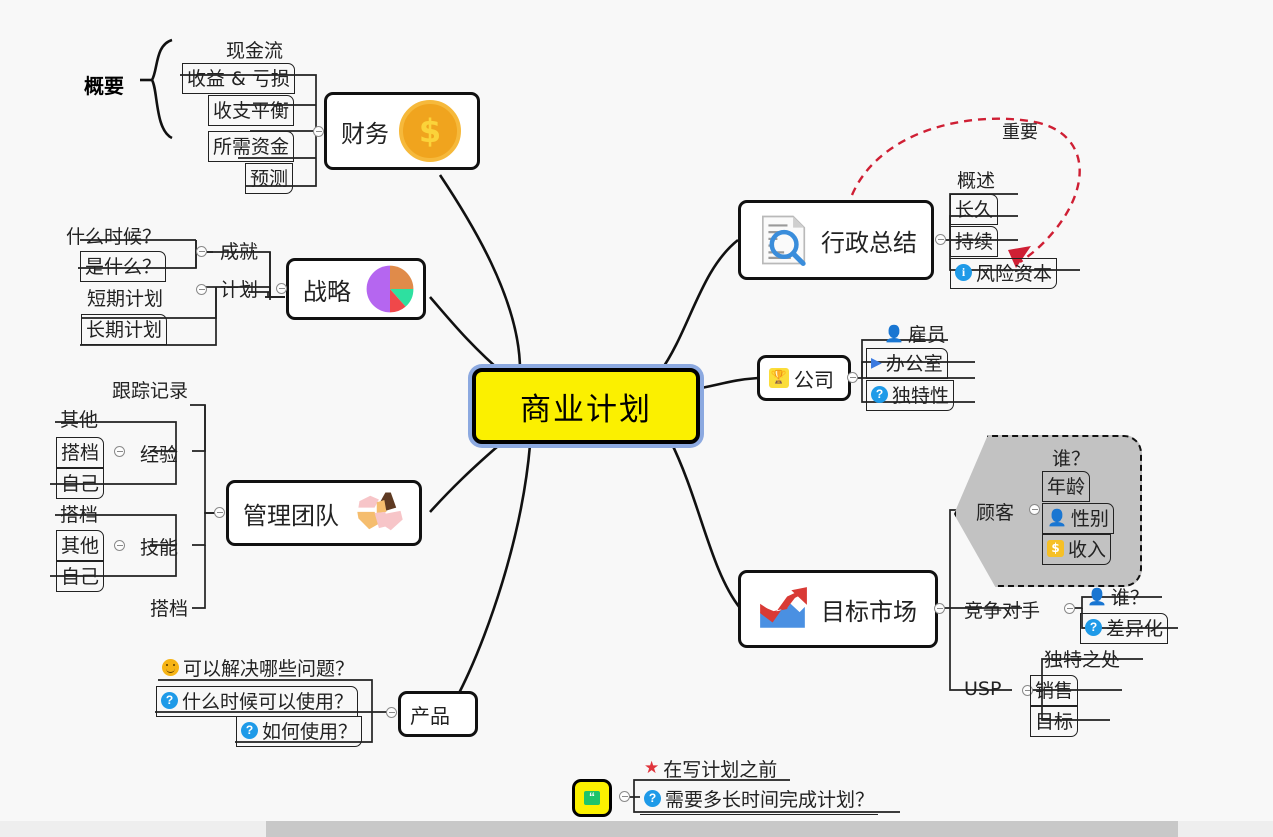 Image resolution: width=1273 pixels, height=837 pixels. I want to click on collapse-handle-company, so click(852, 377).